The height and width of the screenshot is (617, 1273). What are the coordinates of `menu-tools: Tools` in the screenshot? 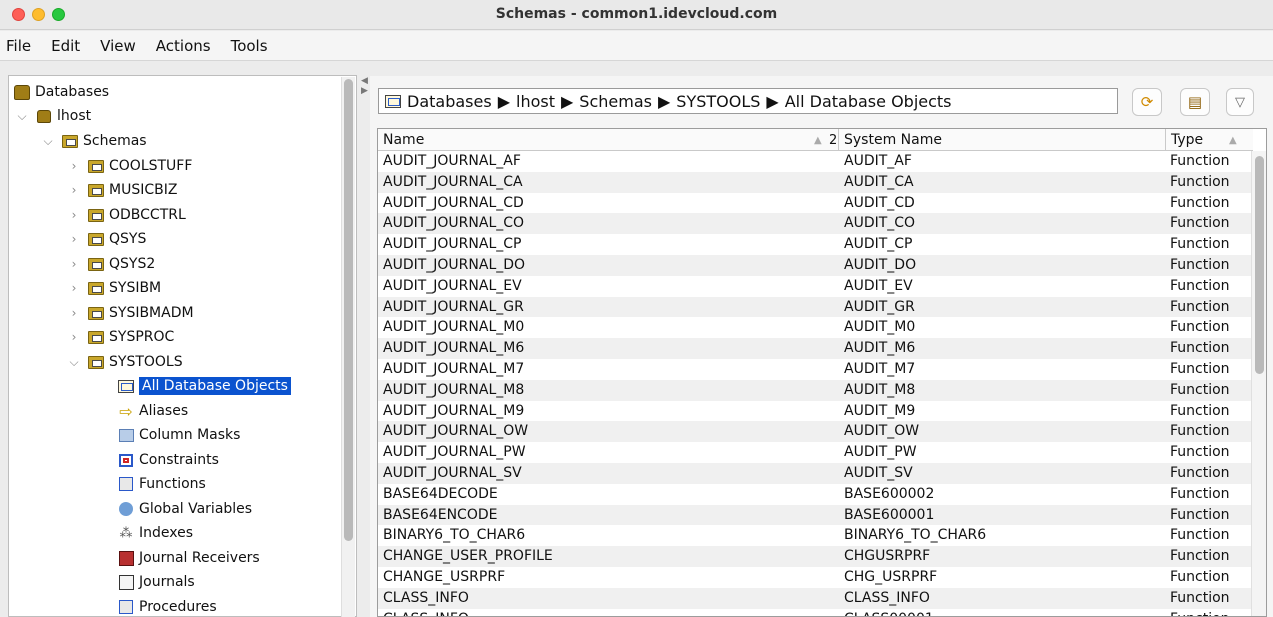 It's located at (249, 46).